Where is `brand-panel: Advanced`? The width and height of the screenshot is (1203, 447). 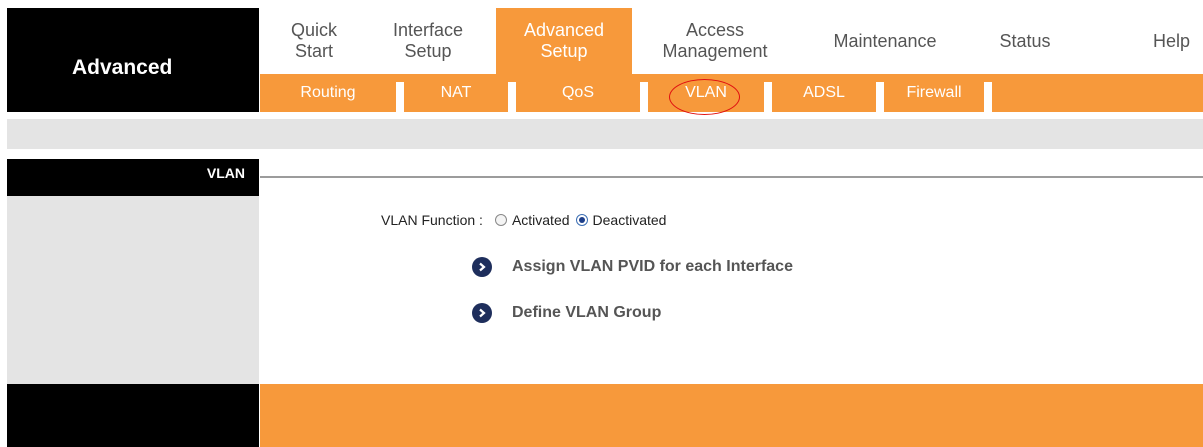
brand-panel: Advanced is located at coordinates (133, 60).